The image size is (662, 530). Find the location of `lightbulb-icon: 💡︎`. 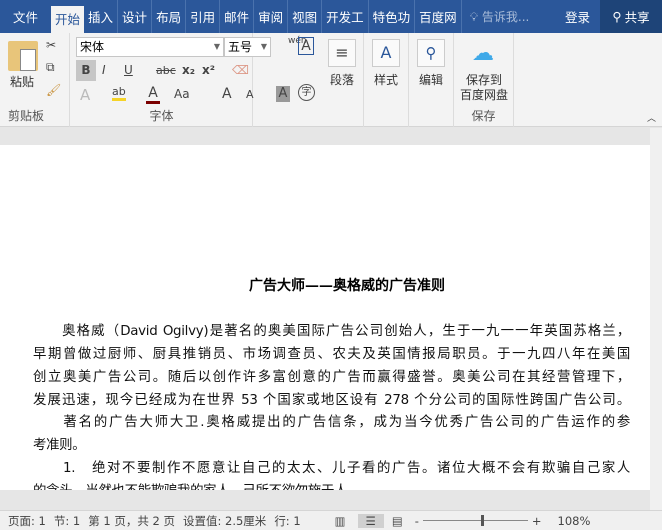

lightbulb-icon: 💡︎ is located at coordinates (474, 17).